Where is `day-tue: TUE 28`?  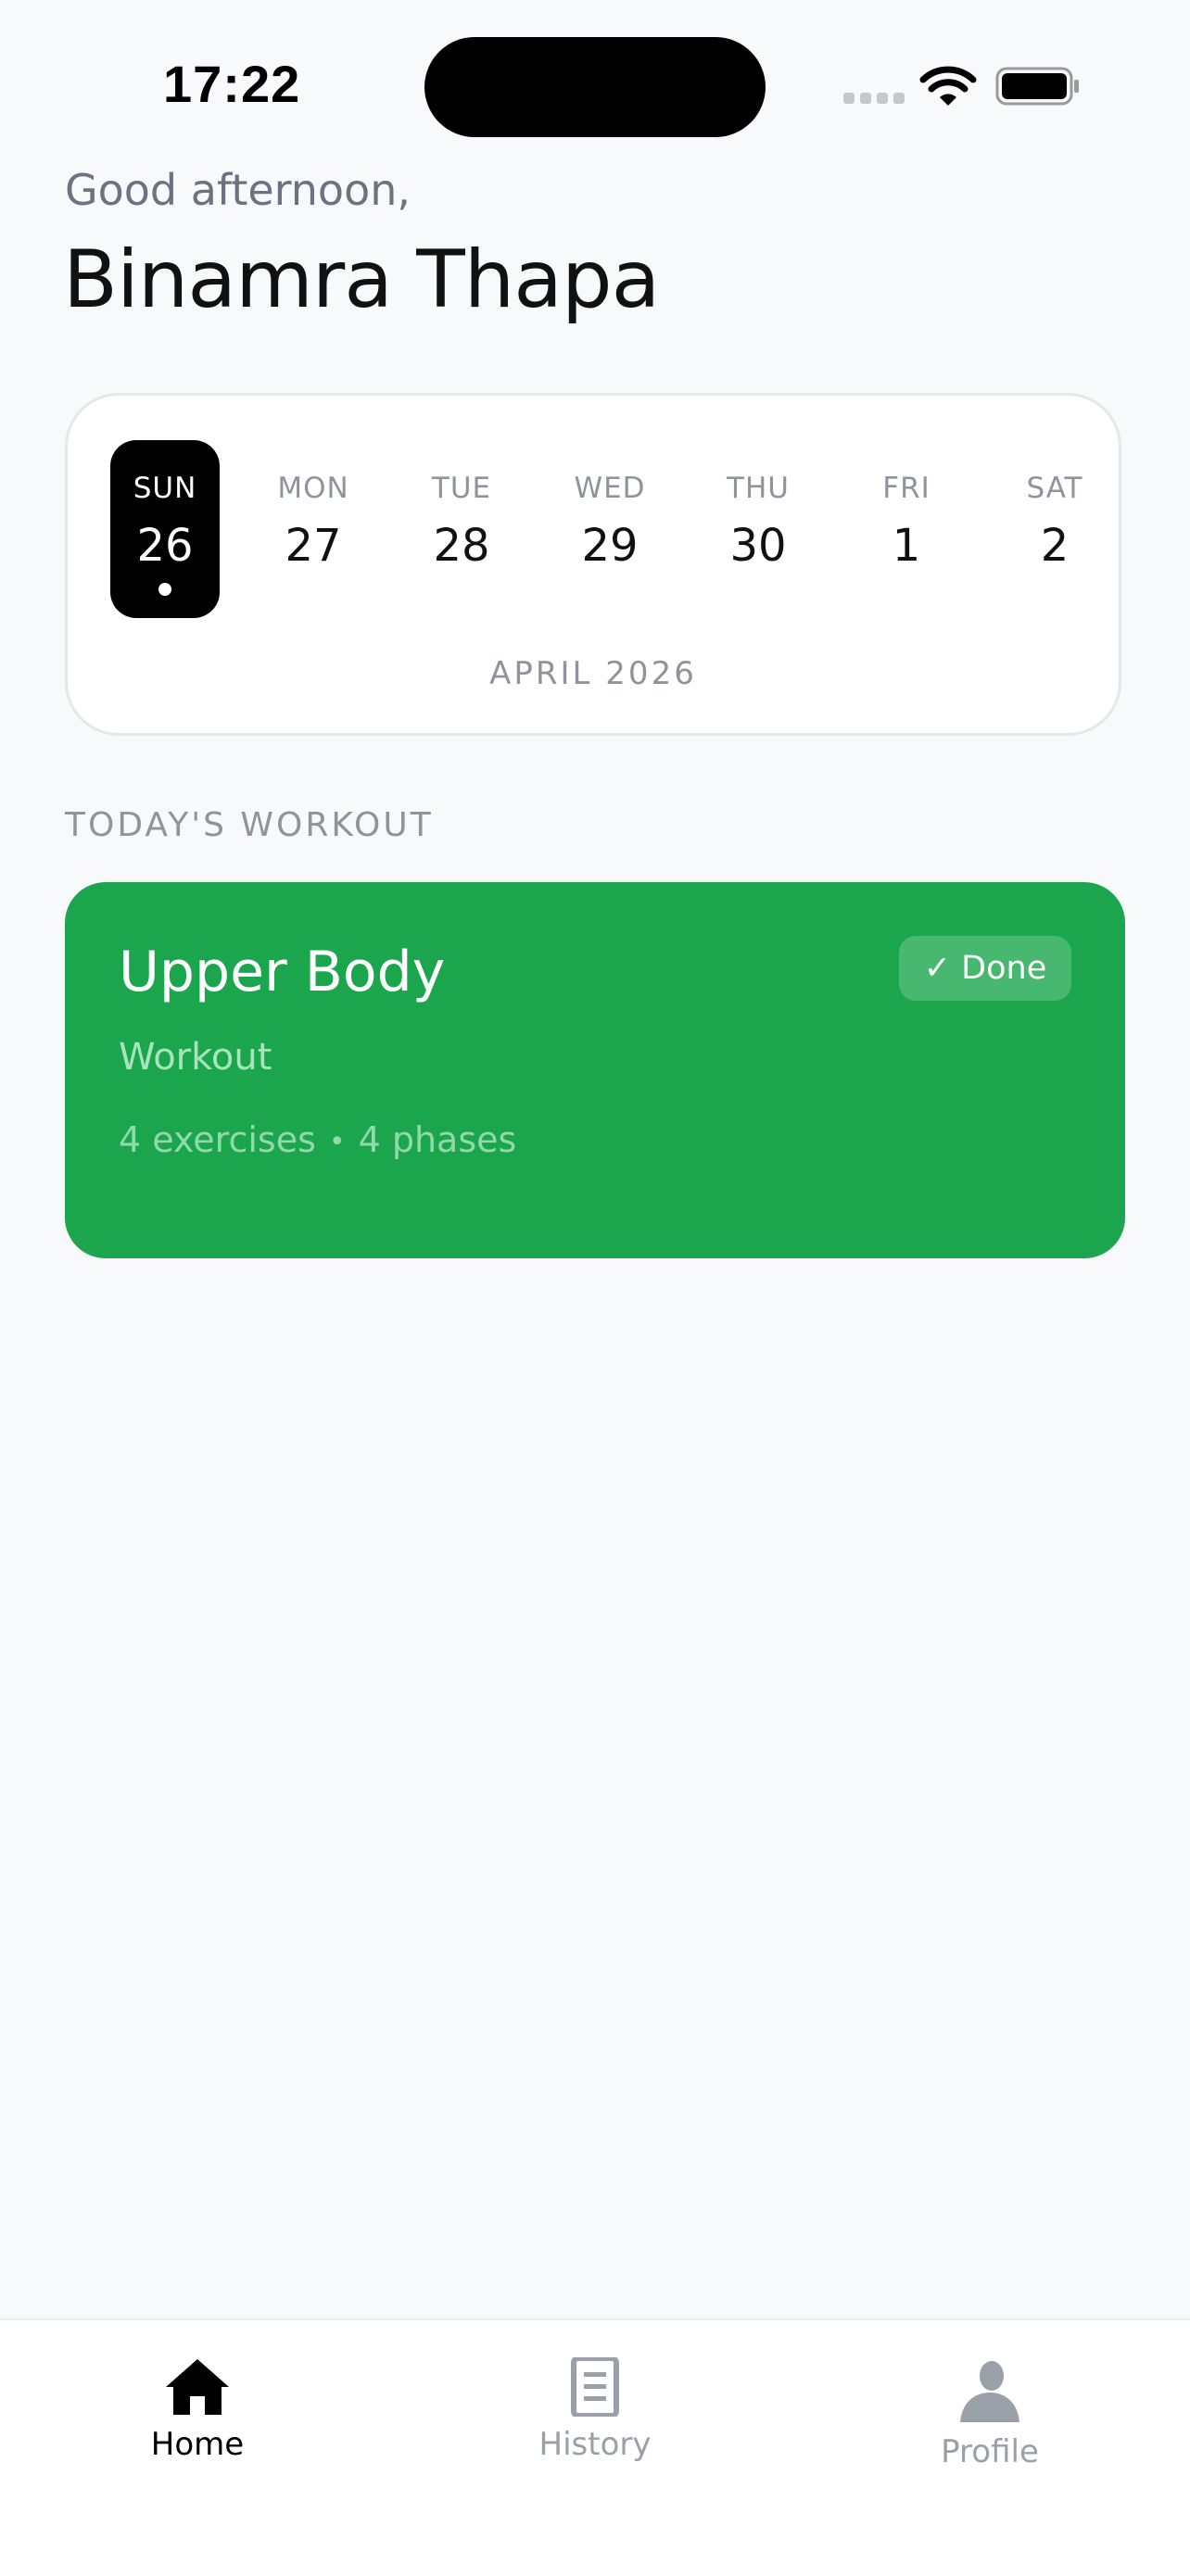 day-tue: TUE 28 is located at coordinates (461, 529).